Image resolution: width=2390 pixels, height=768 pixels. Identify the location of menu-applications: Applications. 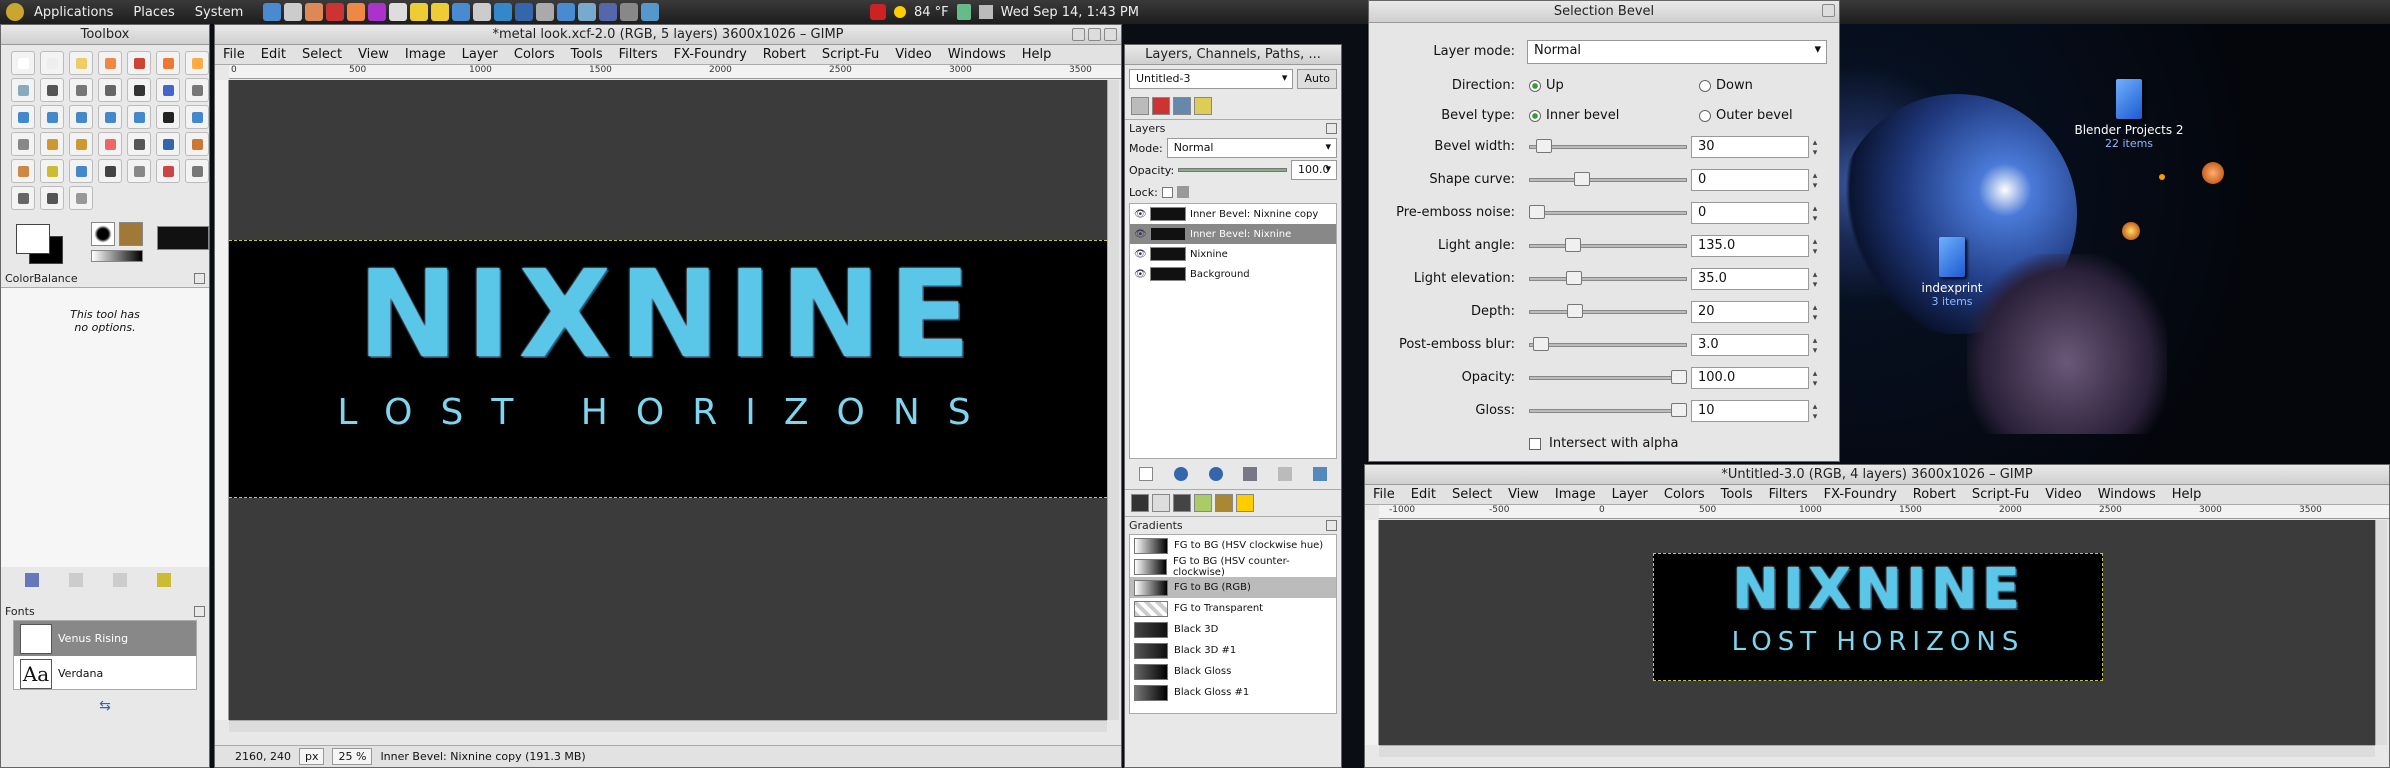
(73, 12).